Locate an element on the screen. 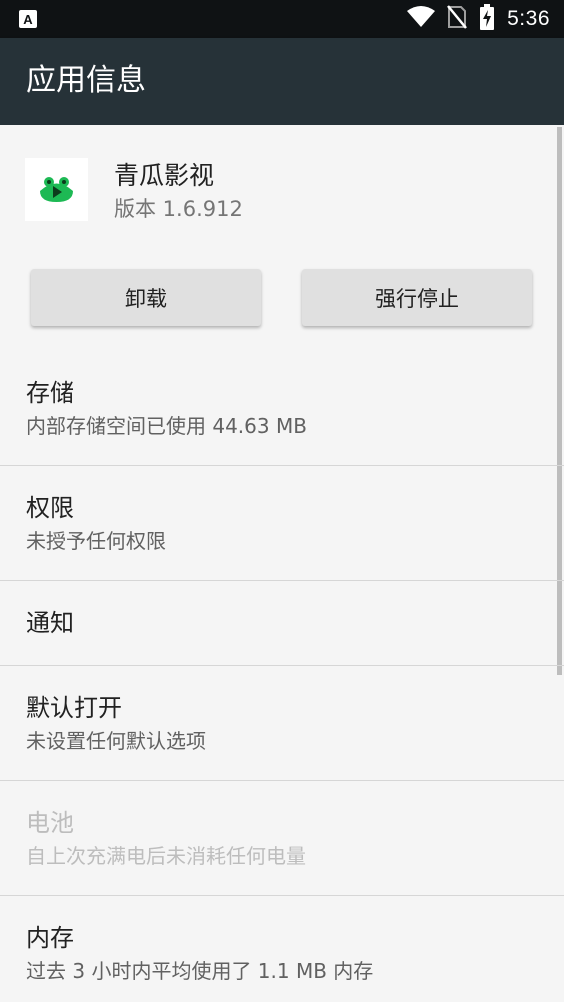 The width and height of the screenshot is (564, 1002). list-item-open-by-default: 默认打开 未设置任何默认选项 is located at coordinates (282, 723).